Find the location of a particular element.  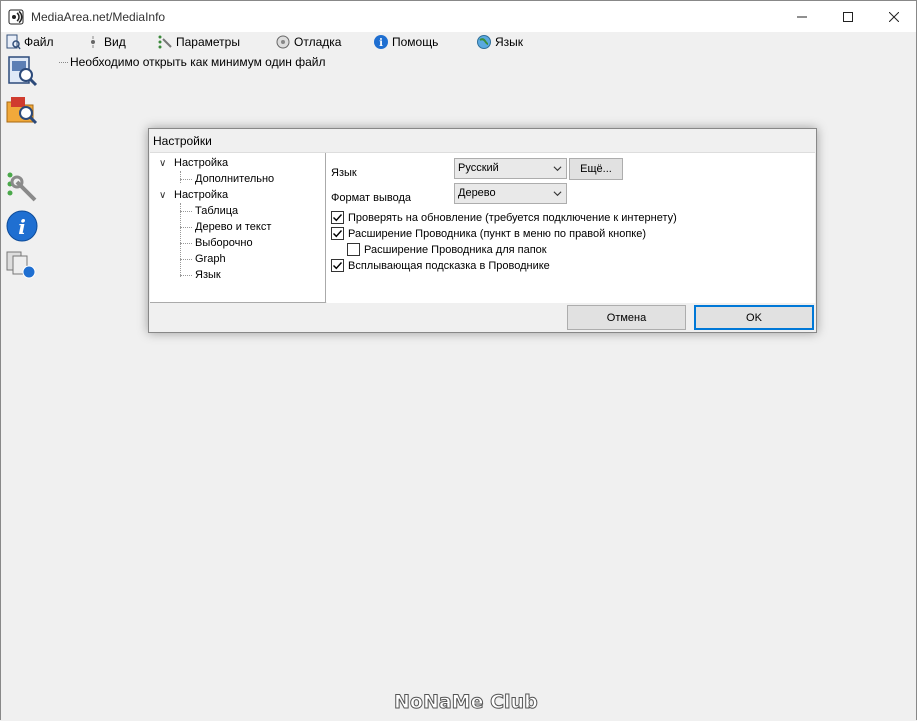

explorer-folders-checkbox is located at coordinates (353, 249).